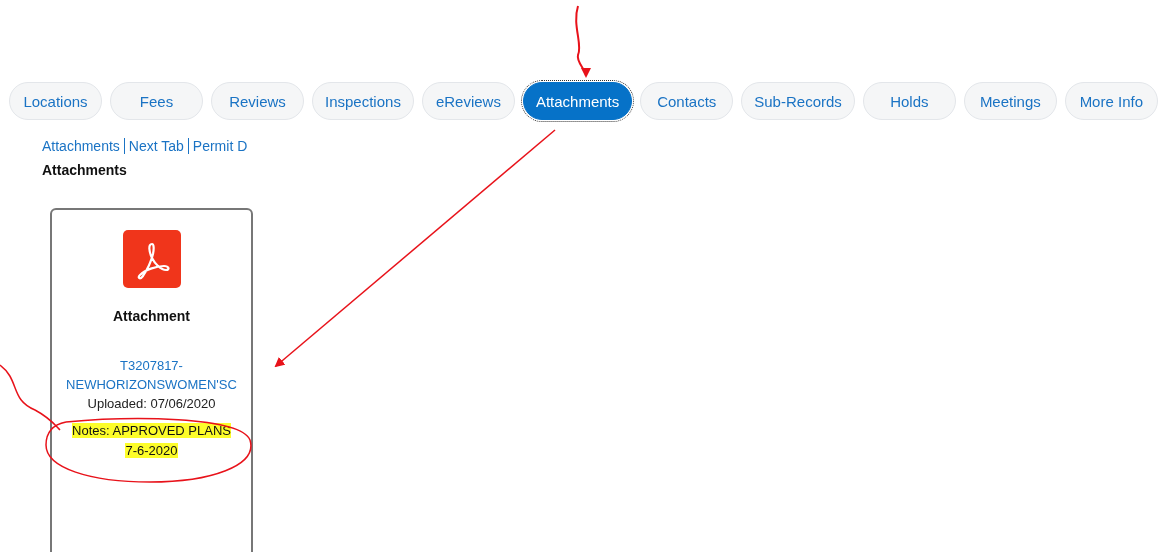 This screenshot has height=552, width=1160. What do you see at coordinates (798, 101) in the screenshot?
I see `tab: Sub-Records` at bounding box center [798, 101].